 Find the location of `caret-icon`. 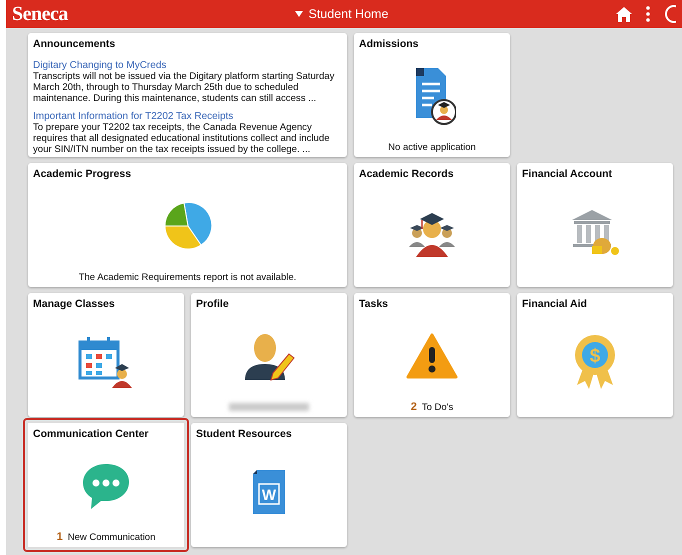

caret-icon is located at coordinates (299, 14).